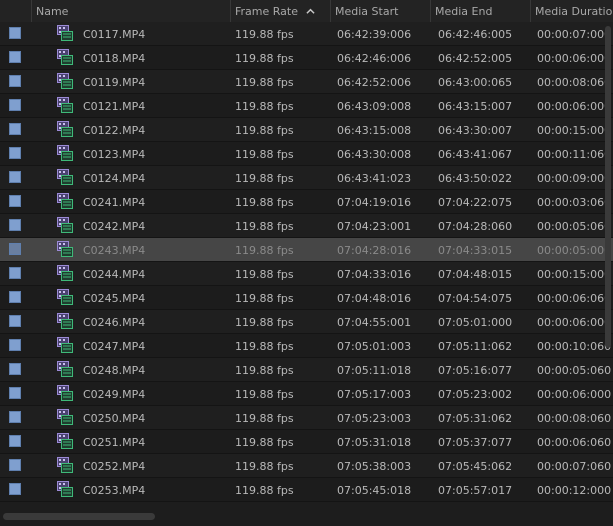 This screenshot has width=613, height=526. What do you see at coordinates (114, 226) in the screenshot?
I see `clip-name: C0242.MP4` at bounding box center [114, 226].